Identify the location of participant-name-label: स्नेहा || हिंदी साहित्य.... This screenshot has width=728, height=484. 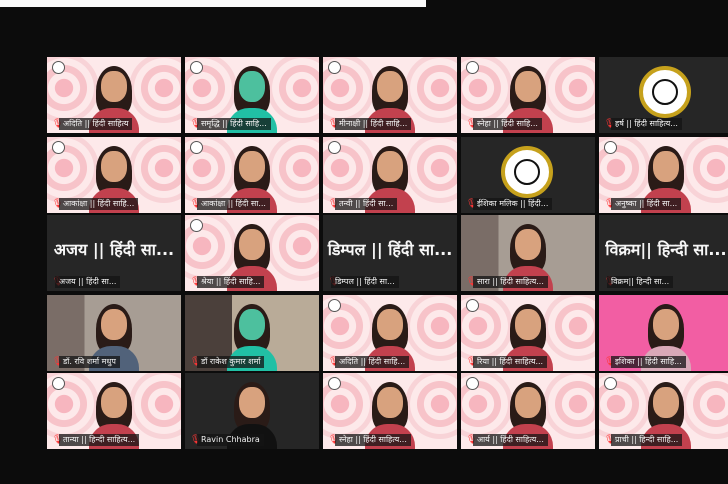
(373, 440).